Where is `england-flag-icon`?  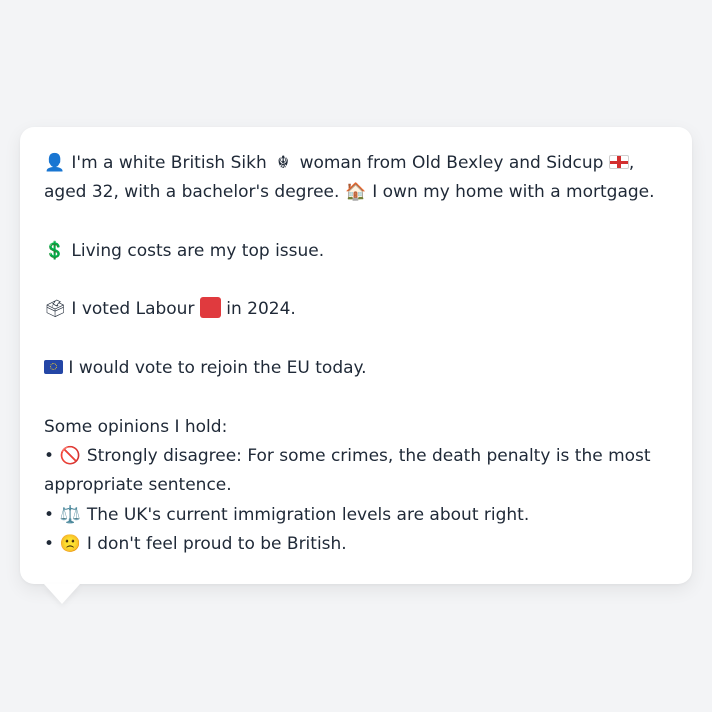 england-flag-icon is located at coordinates (618, 162).